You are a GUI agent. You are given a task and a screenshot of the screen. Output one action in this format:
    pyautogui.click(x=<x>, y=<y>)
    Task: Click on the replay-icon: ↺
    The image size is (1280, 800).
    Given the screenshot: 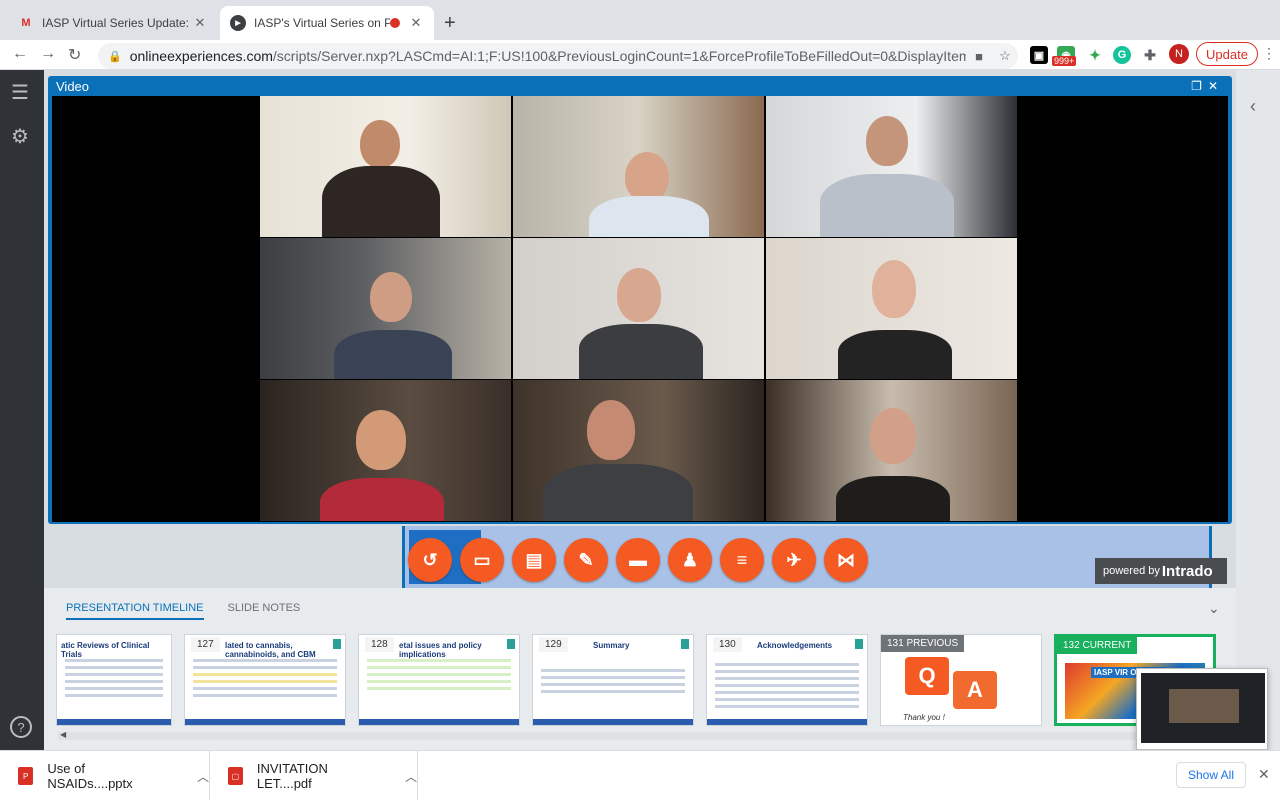 What is the action you would take?
    pyautogui.click(x=430, y=560)
    